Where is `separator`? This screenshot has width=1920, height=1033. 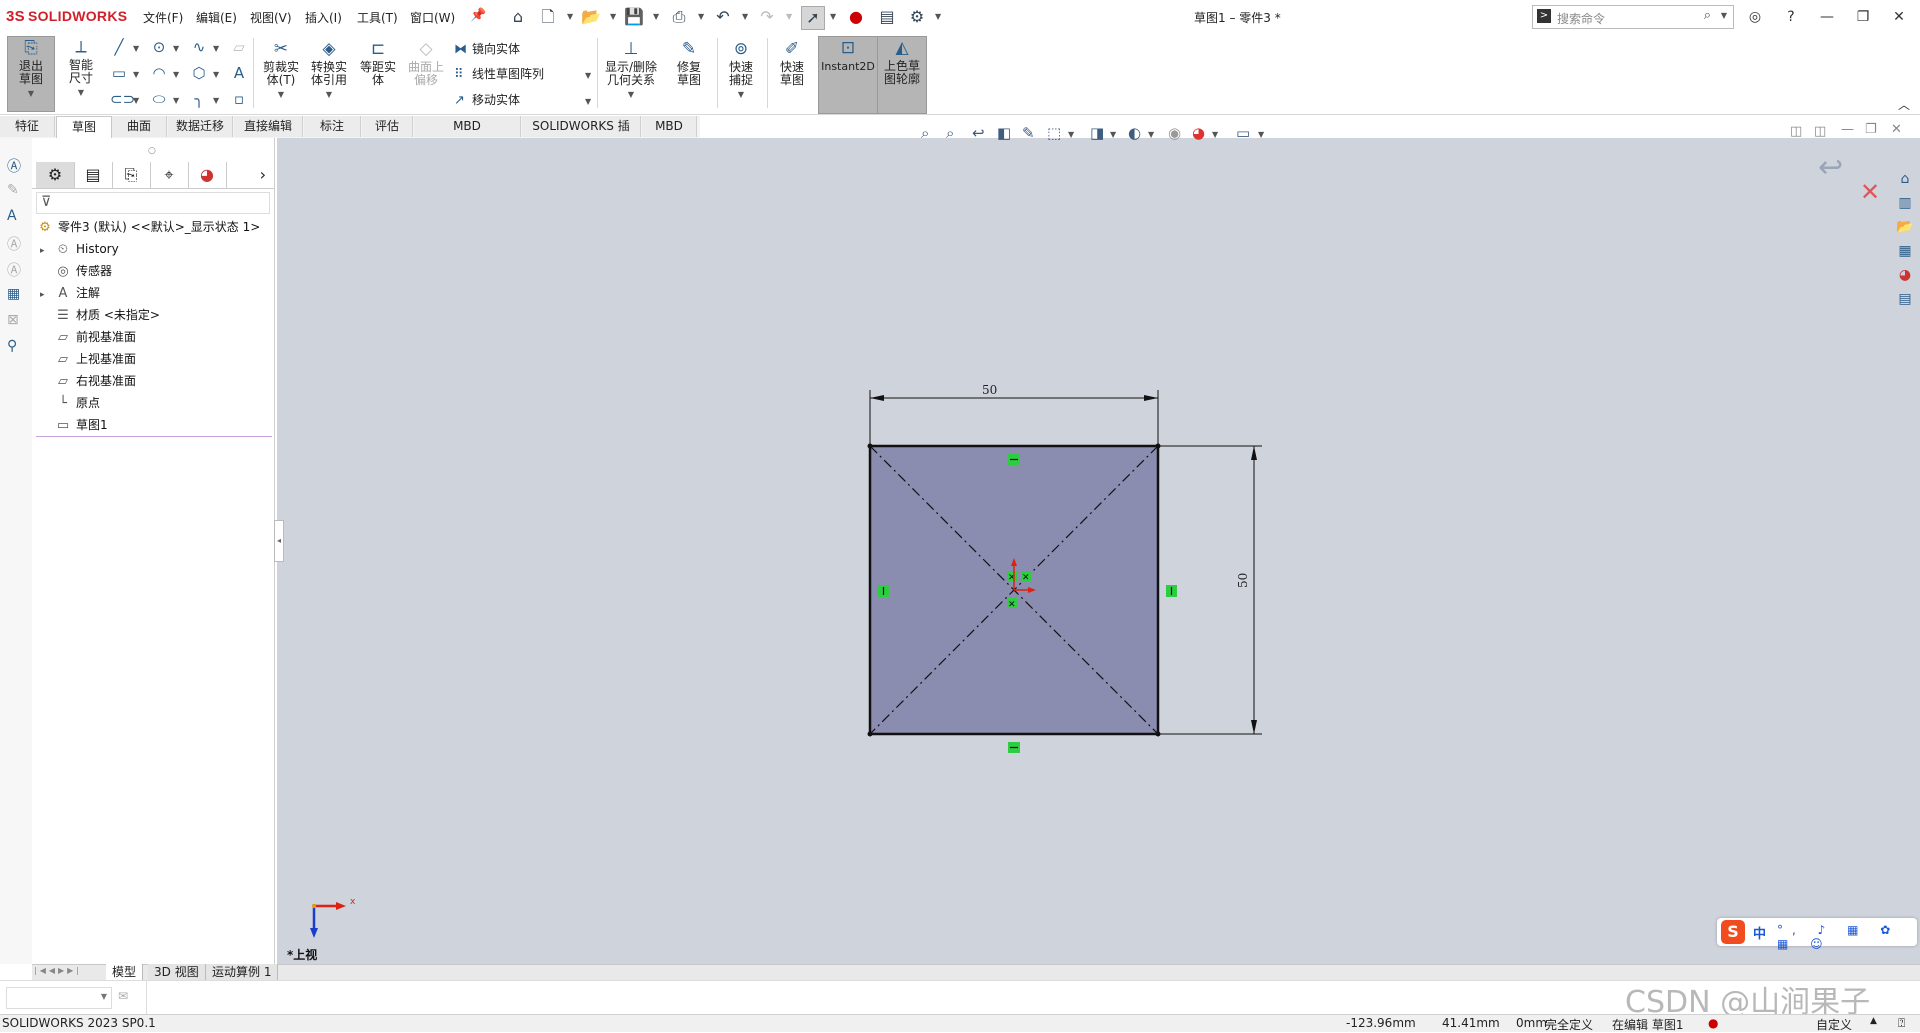
separator is located at coordinates (146, 998).